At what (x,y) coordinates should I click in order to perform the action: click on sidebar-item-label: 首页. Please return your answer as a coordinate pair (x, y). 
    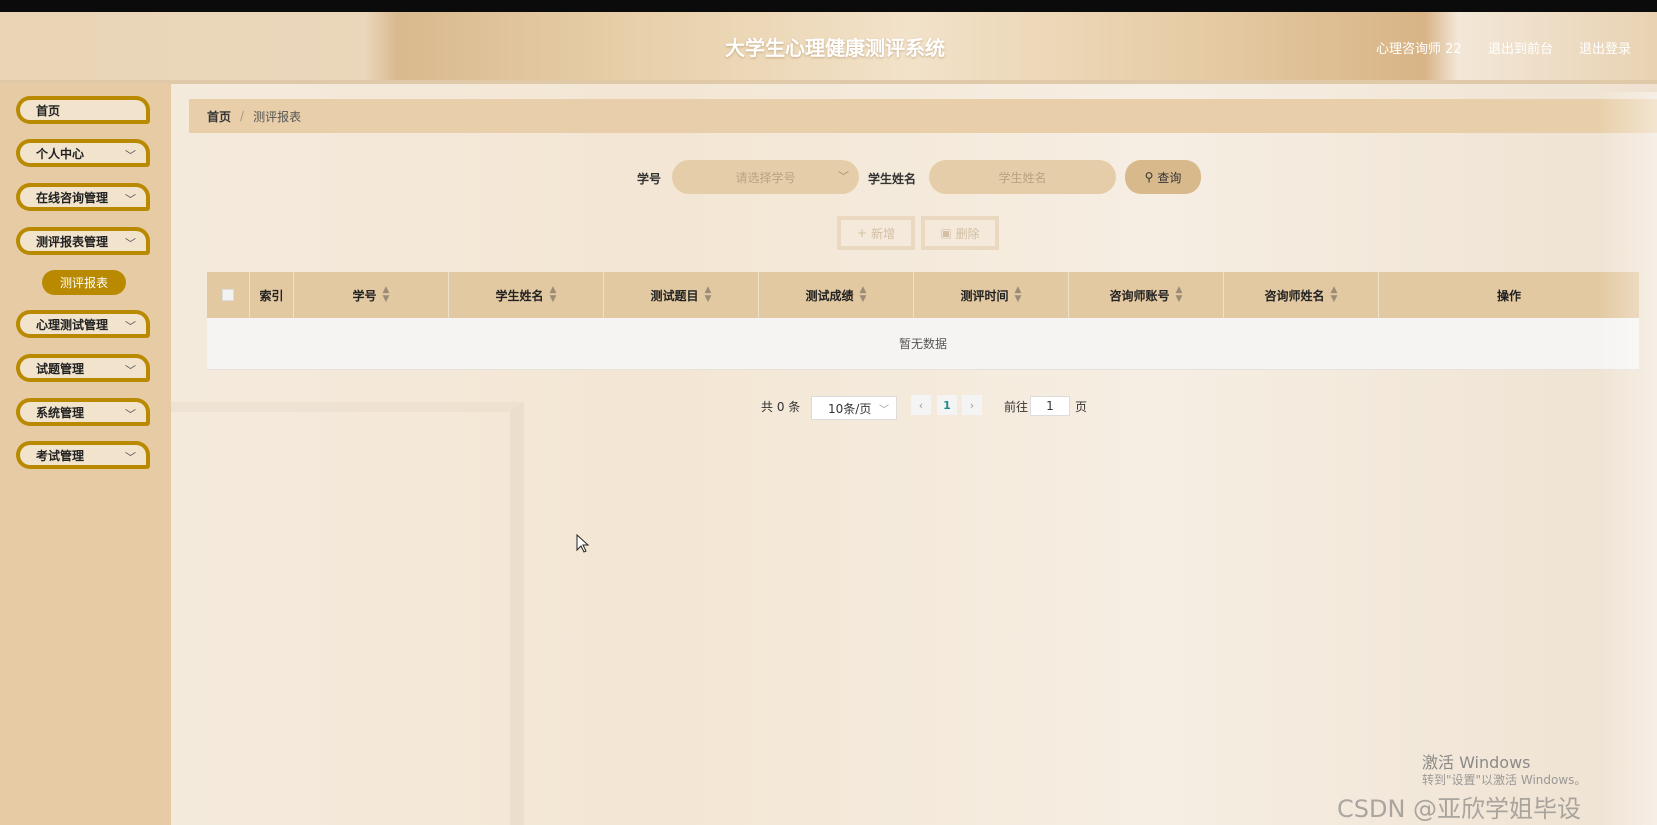
    Looking at the image, I should click on (48, 110).